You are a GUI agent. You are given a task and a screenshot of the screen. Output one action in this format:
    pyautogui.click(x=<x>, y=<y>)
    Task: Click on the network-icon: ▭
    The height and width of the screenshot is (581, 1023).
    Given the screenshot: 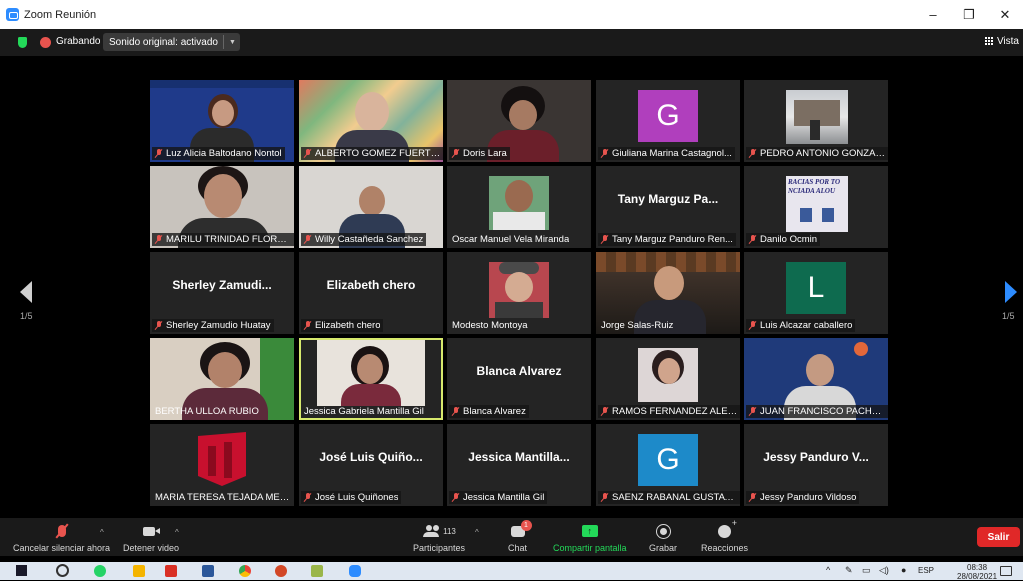 What is the action you would take?
    pyautogui.click(x=866, y=570)
    